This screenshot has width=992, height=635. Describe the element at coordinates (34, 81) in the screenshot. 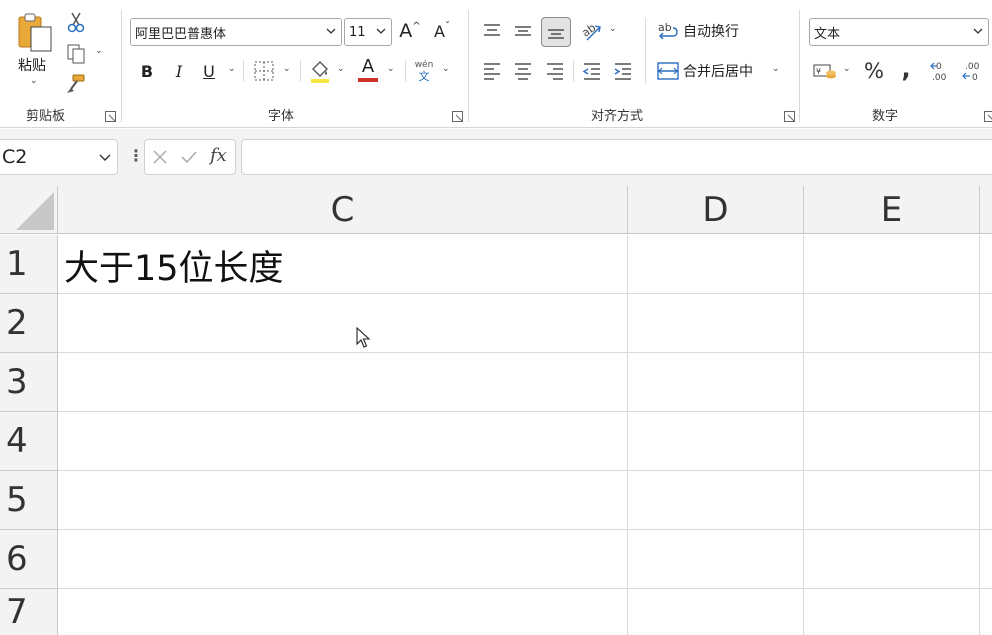

I see `paste-chevron-down-icon: ⌄` at that location.